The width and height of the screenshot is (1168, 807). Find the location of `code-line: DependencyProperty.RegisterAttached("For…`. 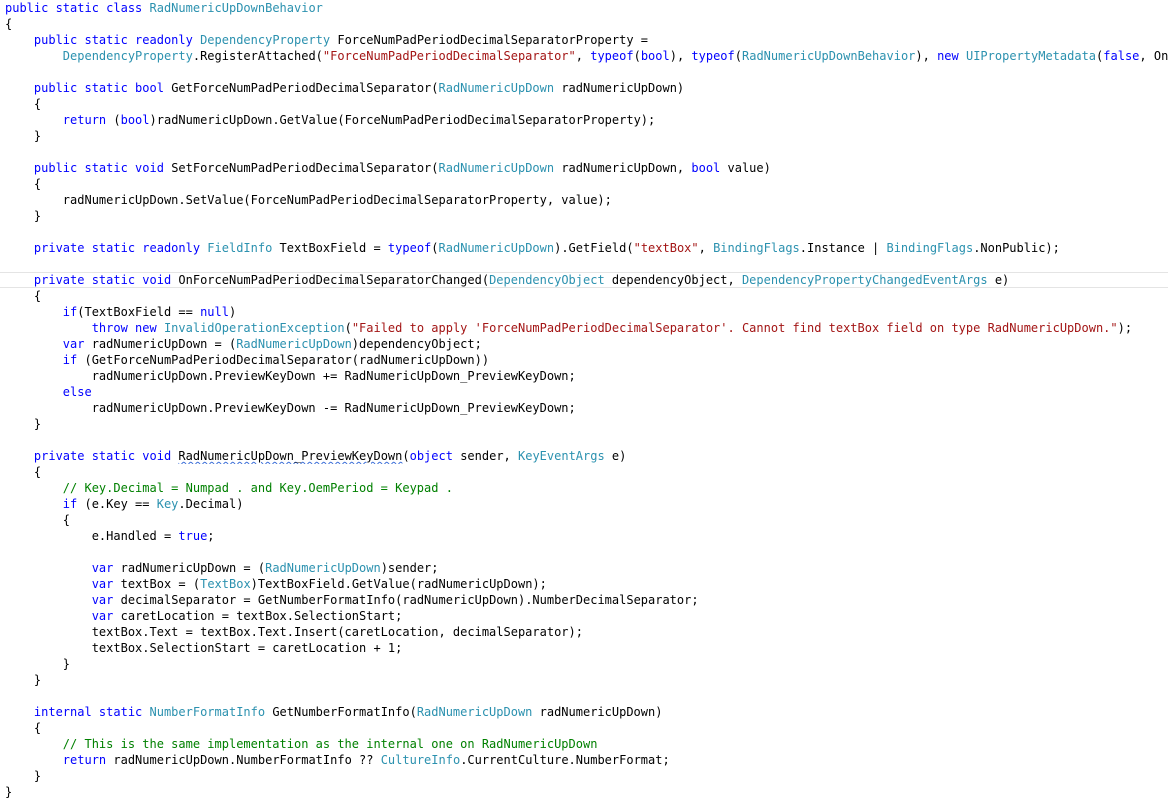

code-line: DependencyProperty.RegisterAttached("For… is located at coordinates (586, 56).